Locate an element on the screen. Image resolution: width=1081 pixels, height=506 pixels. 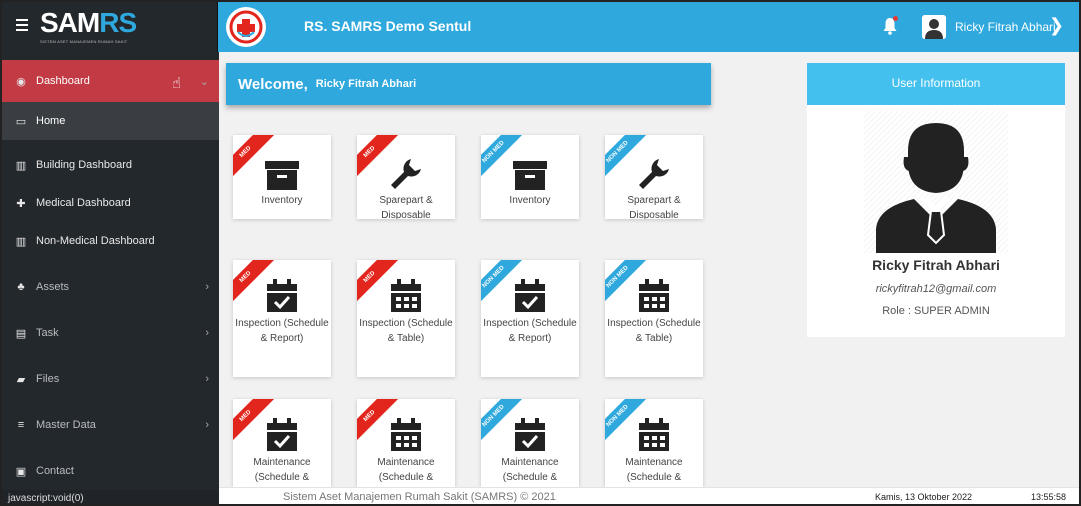
sidebar-item-label: Contact is located at coordinates (55, 471).